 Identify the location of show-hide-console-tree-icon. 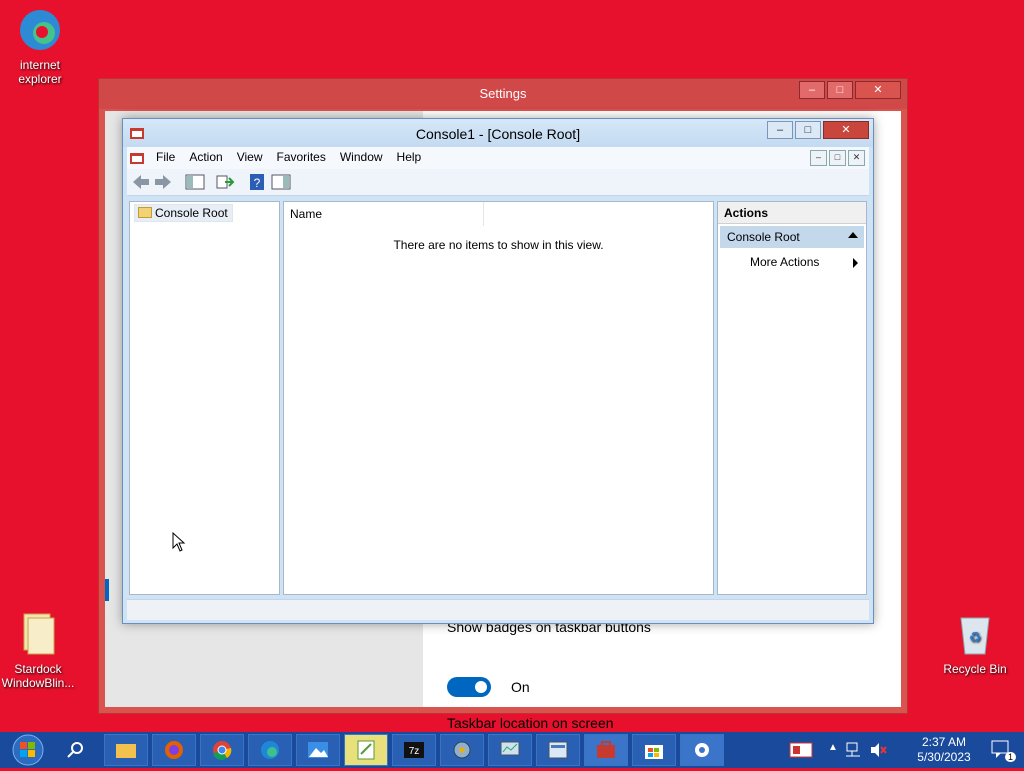
(195, 182).